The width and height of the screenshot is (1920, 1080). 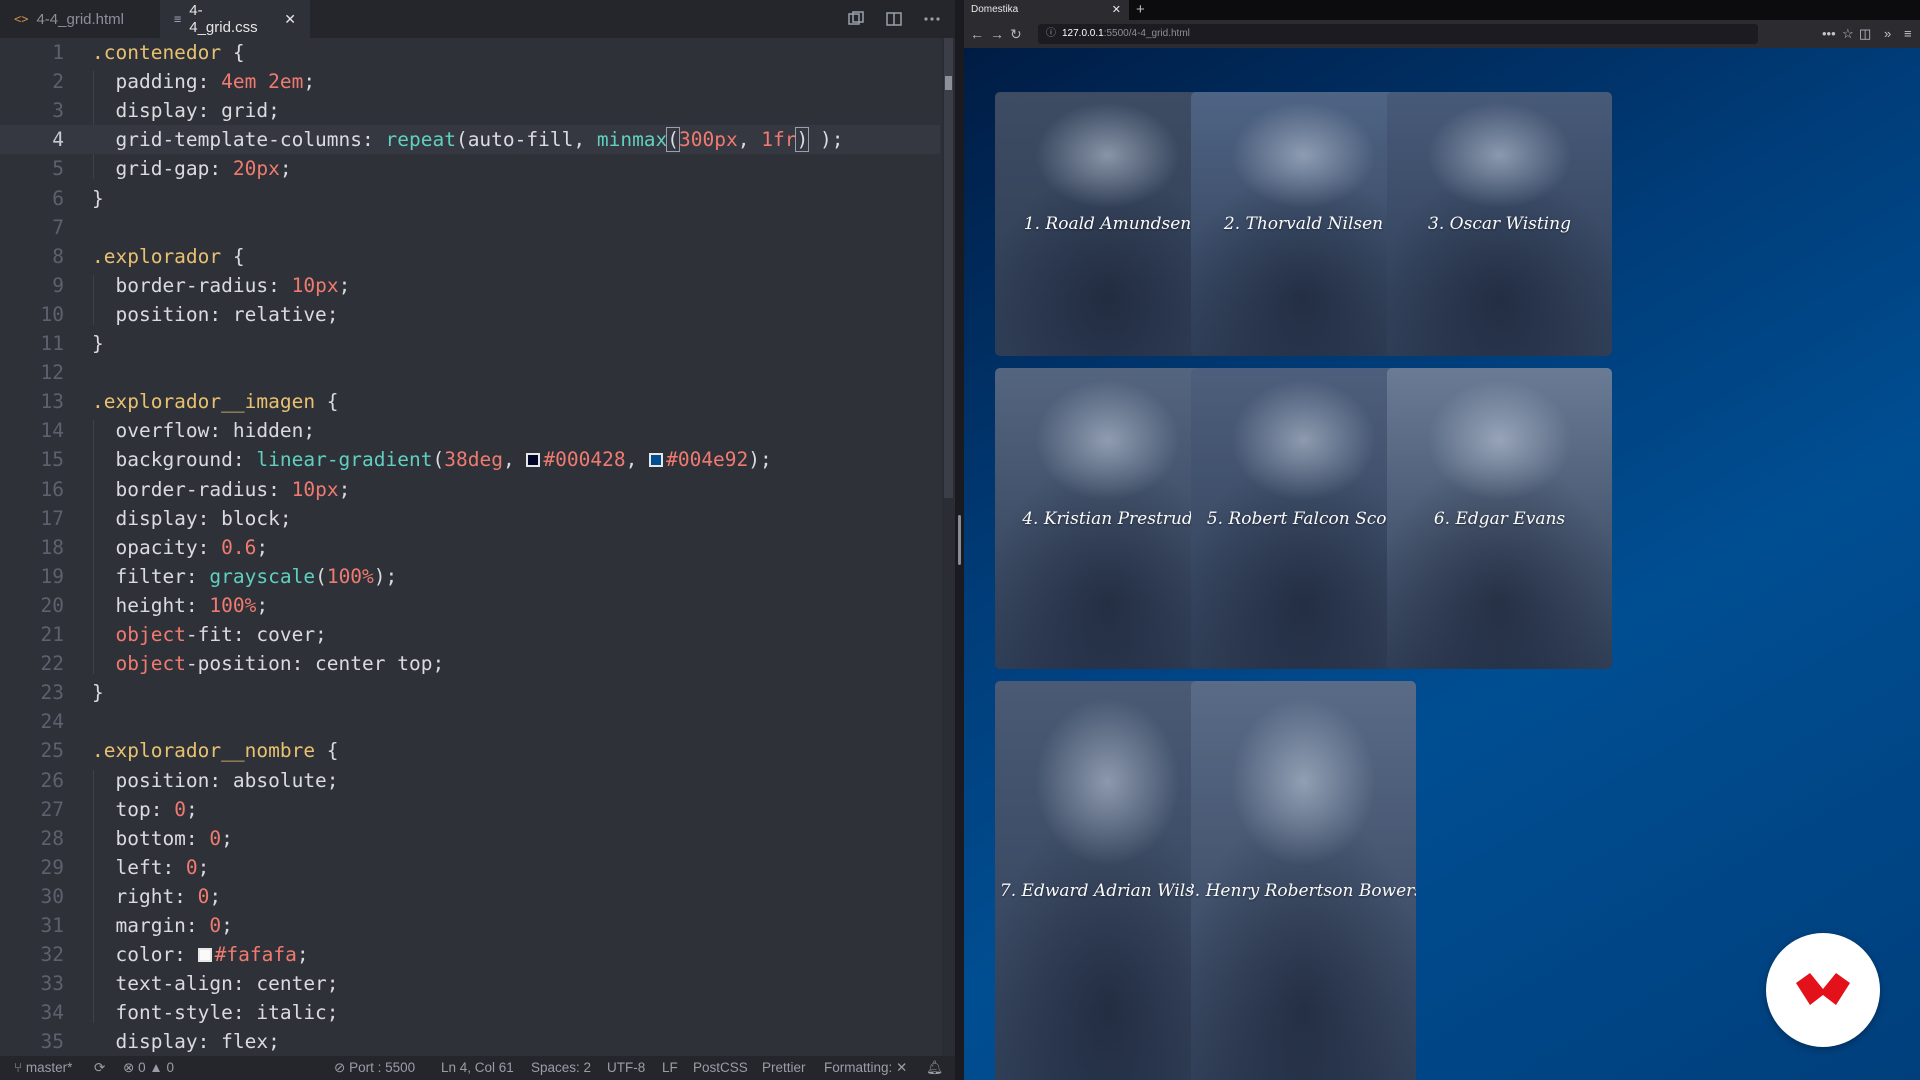 What do you see at coordinates (470, 721) in the screenshot?
I see `code-line: 24` at bounding box center [470, 721].